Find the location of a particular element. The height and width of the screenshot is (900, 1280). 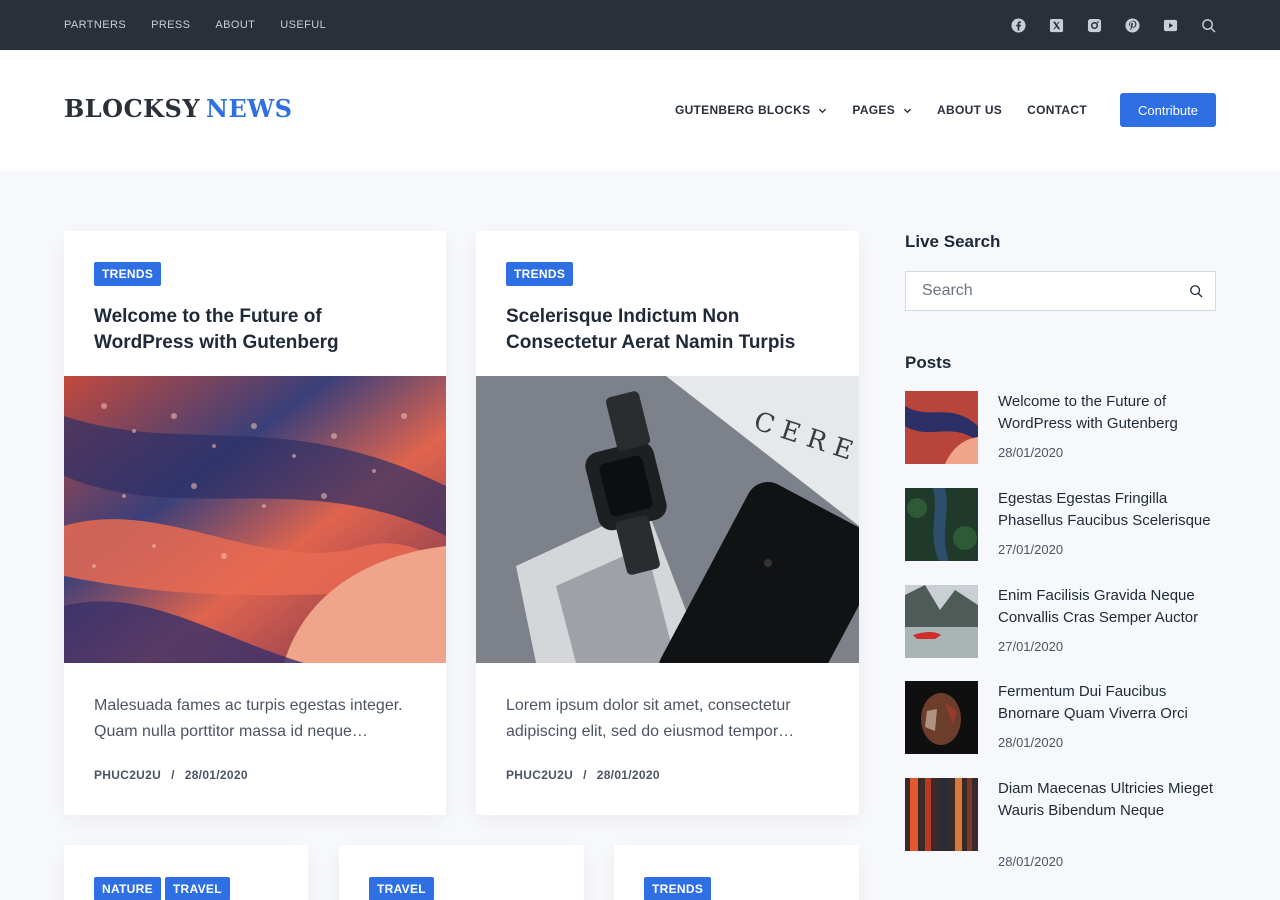

posts-heading: Posts is located at coordinates (928, 362).